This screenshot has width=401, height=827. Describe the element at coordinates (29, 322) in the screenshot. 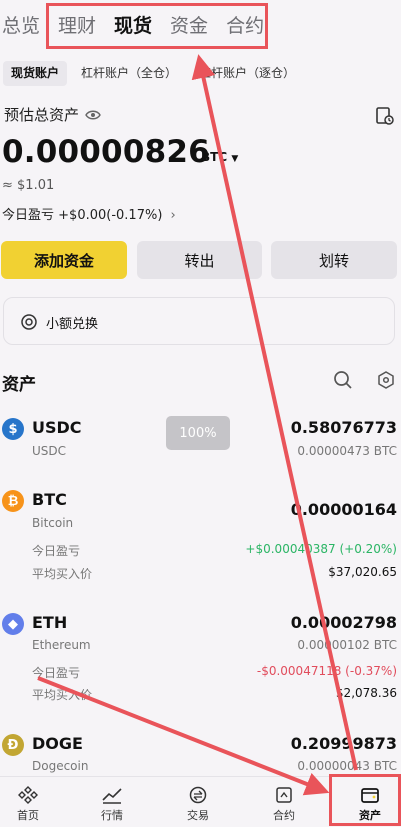

I see `small-exchange-icon` at that location.